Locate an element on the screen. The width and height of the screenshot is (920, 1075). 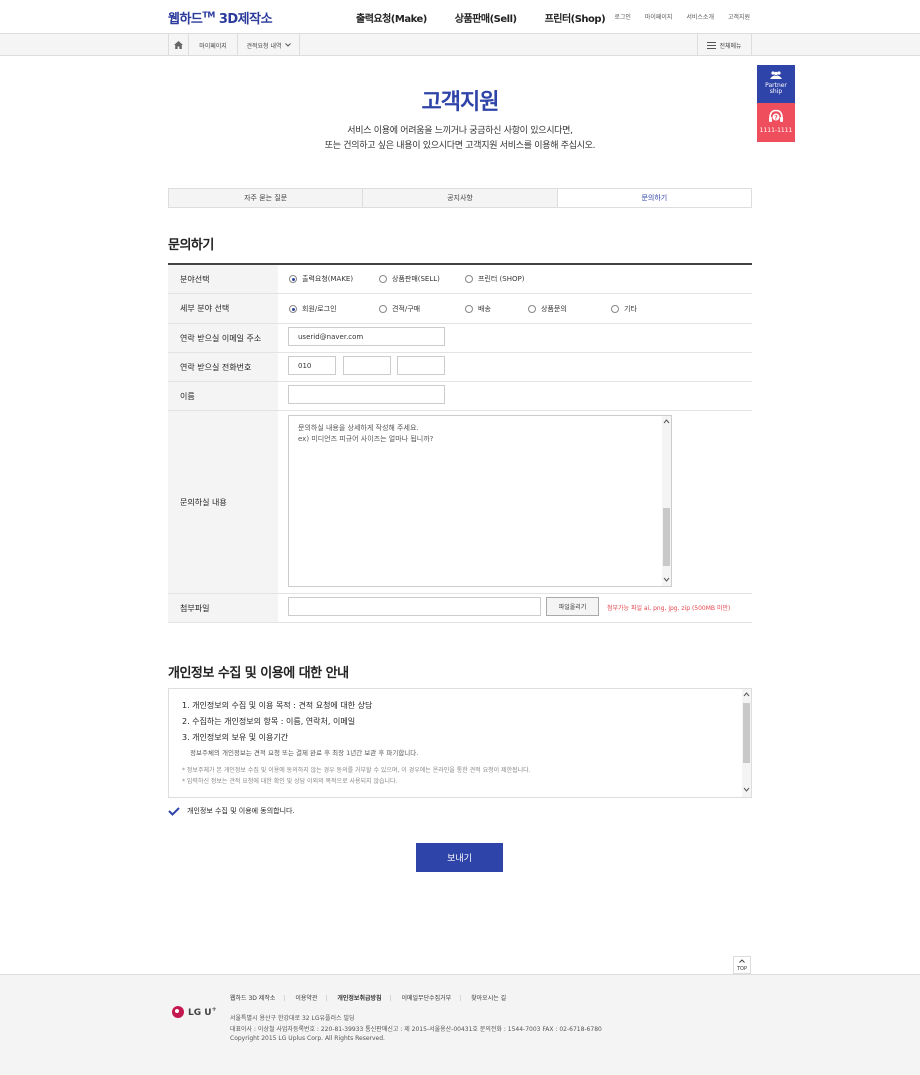
util-support: 고객지원 is located at coordinates (739, 17).